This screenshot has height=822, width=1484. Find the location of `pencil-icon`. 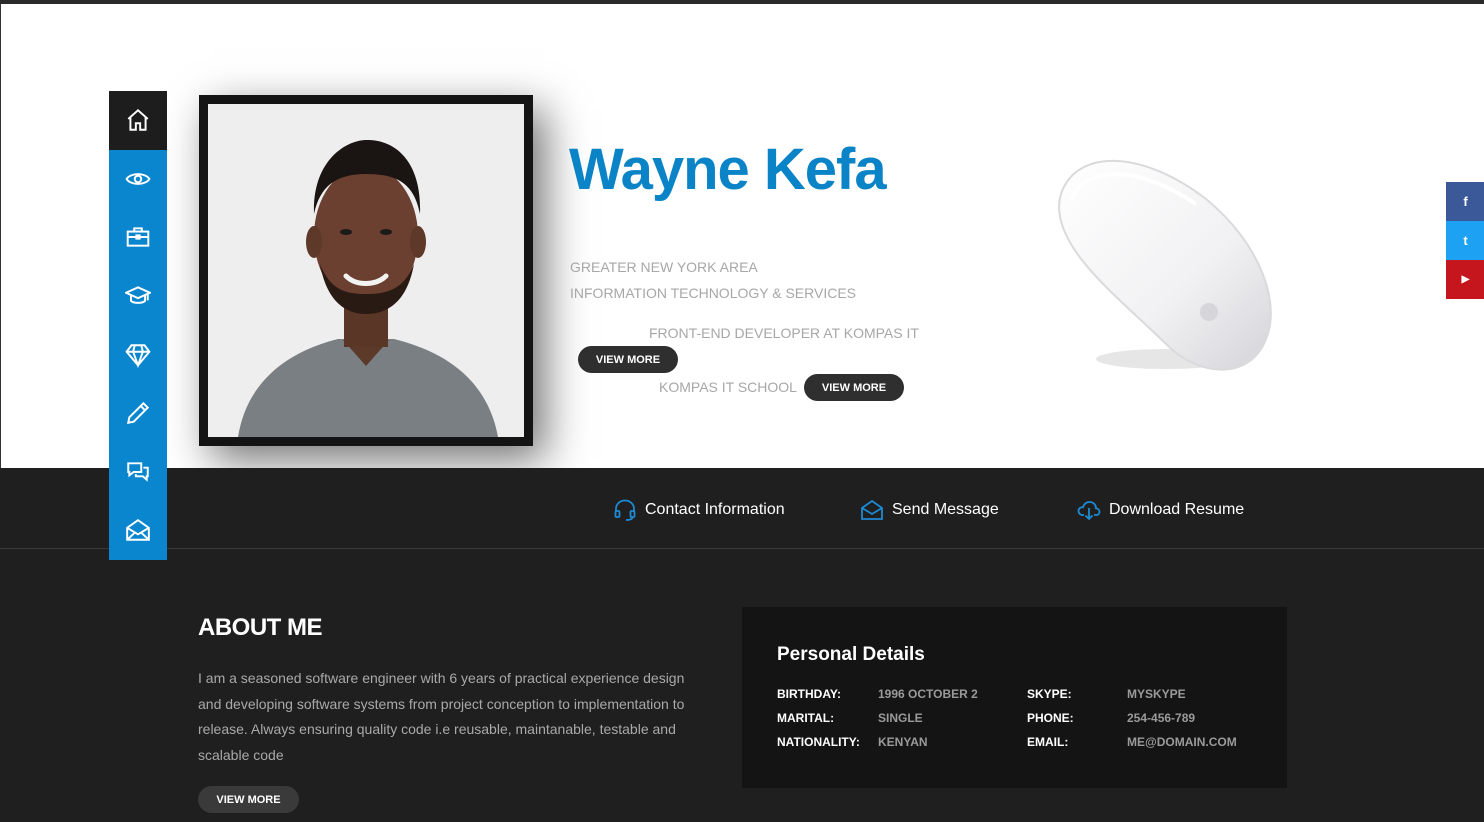

pencil-icon is located at coordinates (138, 413).